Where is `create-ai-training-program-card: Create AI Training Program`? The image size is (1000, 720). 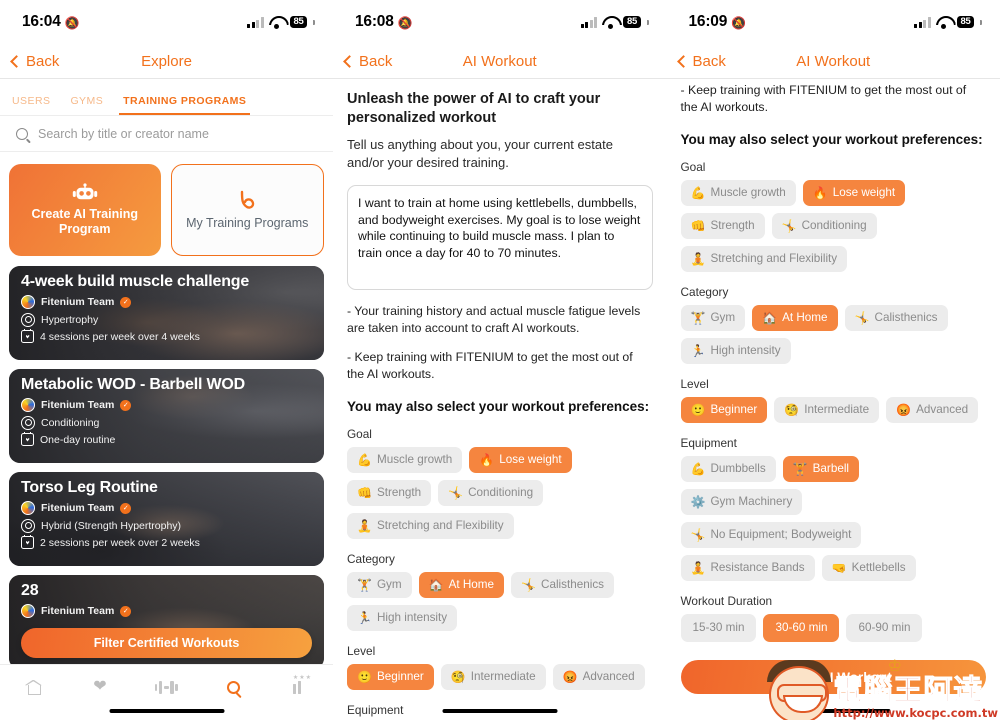
create-ai-training-program-card: Create AI Training Program is located at coordinates (85, 210).